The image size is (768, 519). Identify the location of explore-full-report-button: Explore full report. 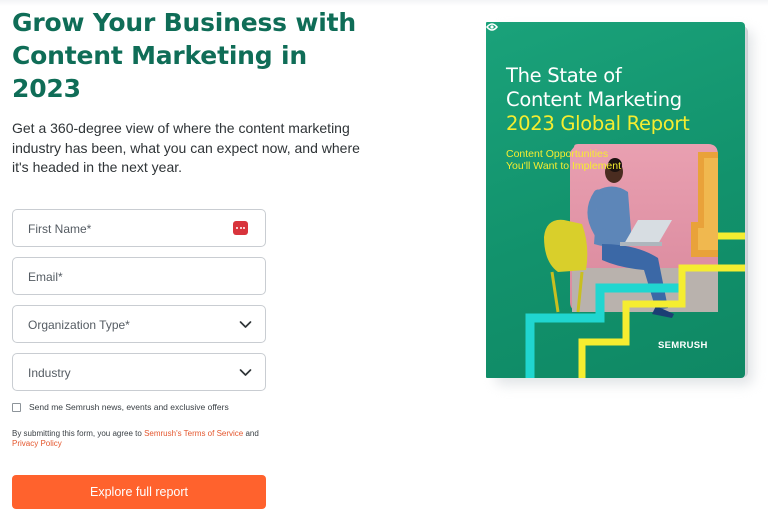
(139, 492).